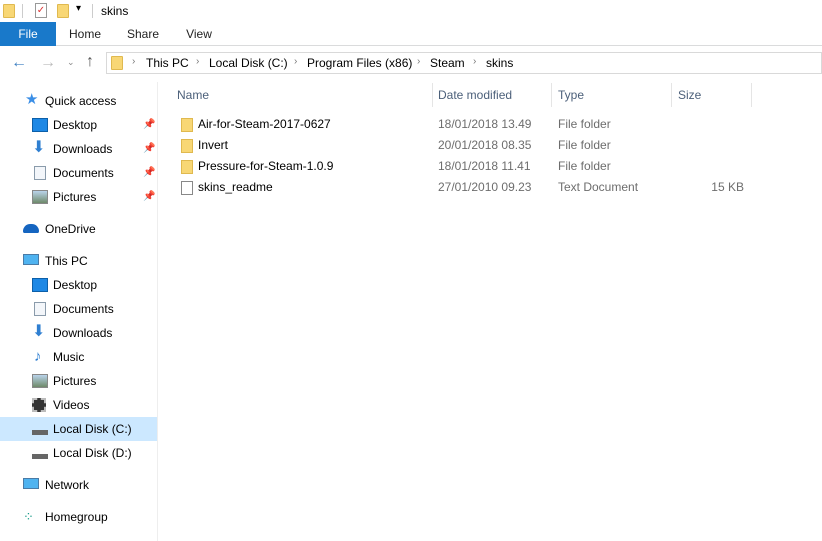  I want to click on breadcrumb-local-disk: Local Disk (C:), so click(248, 63).